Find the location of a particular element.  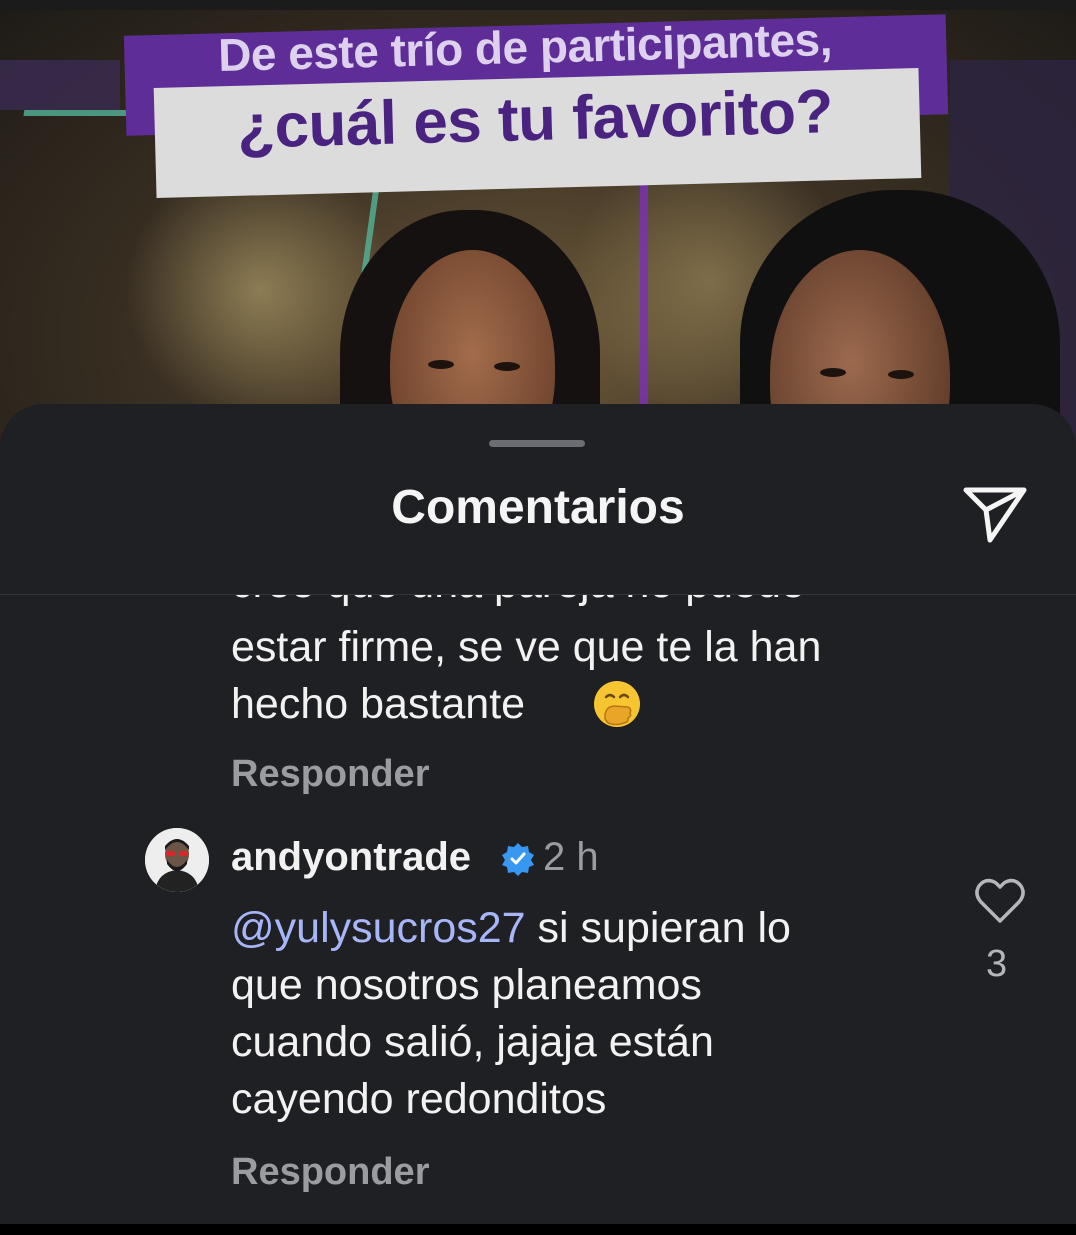

face-with-hand-over-mouth-icon is located at coordinates (617, 704).